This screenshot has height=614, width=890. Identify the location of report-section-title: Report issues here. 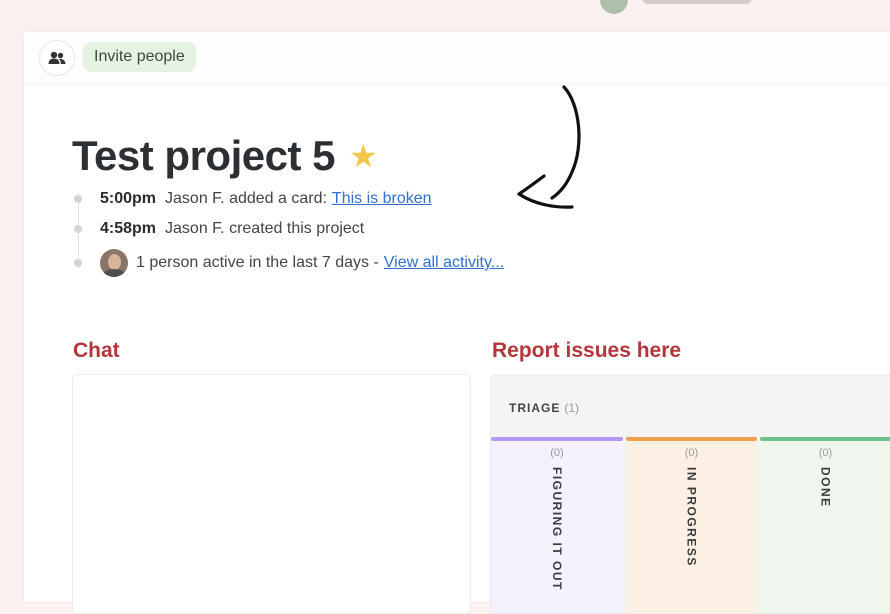
(587, 350).